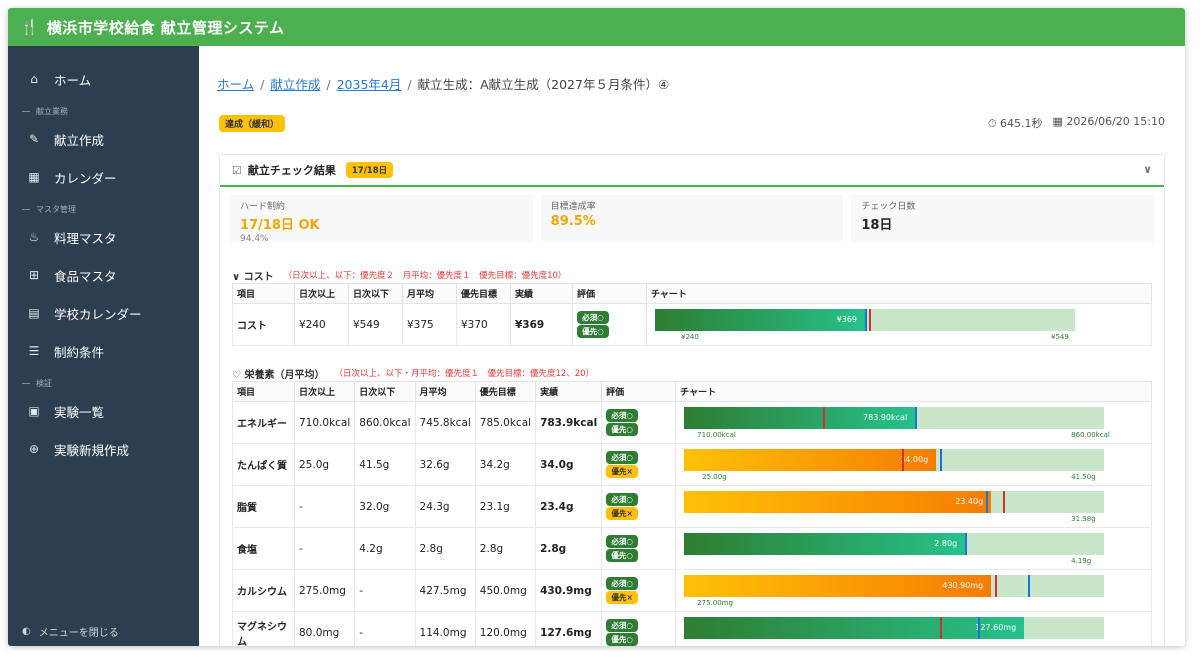  Describe the element at coordinates (29, 27) in the screenshot. I see `fork-knife-icon: 🍴` at that location.